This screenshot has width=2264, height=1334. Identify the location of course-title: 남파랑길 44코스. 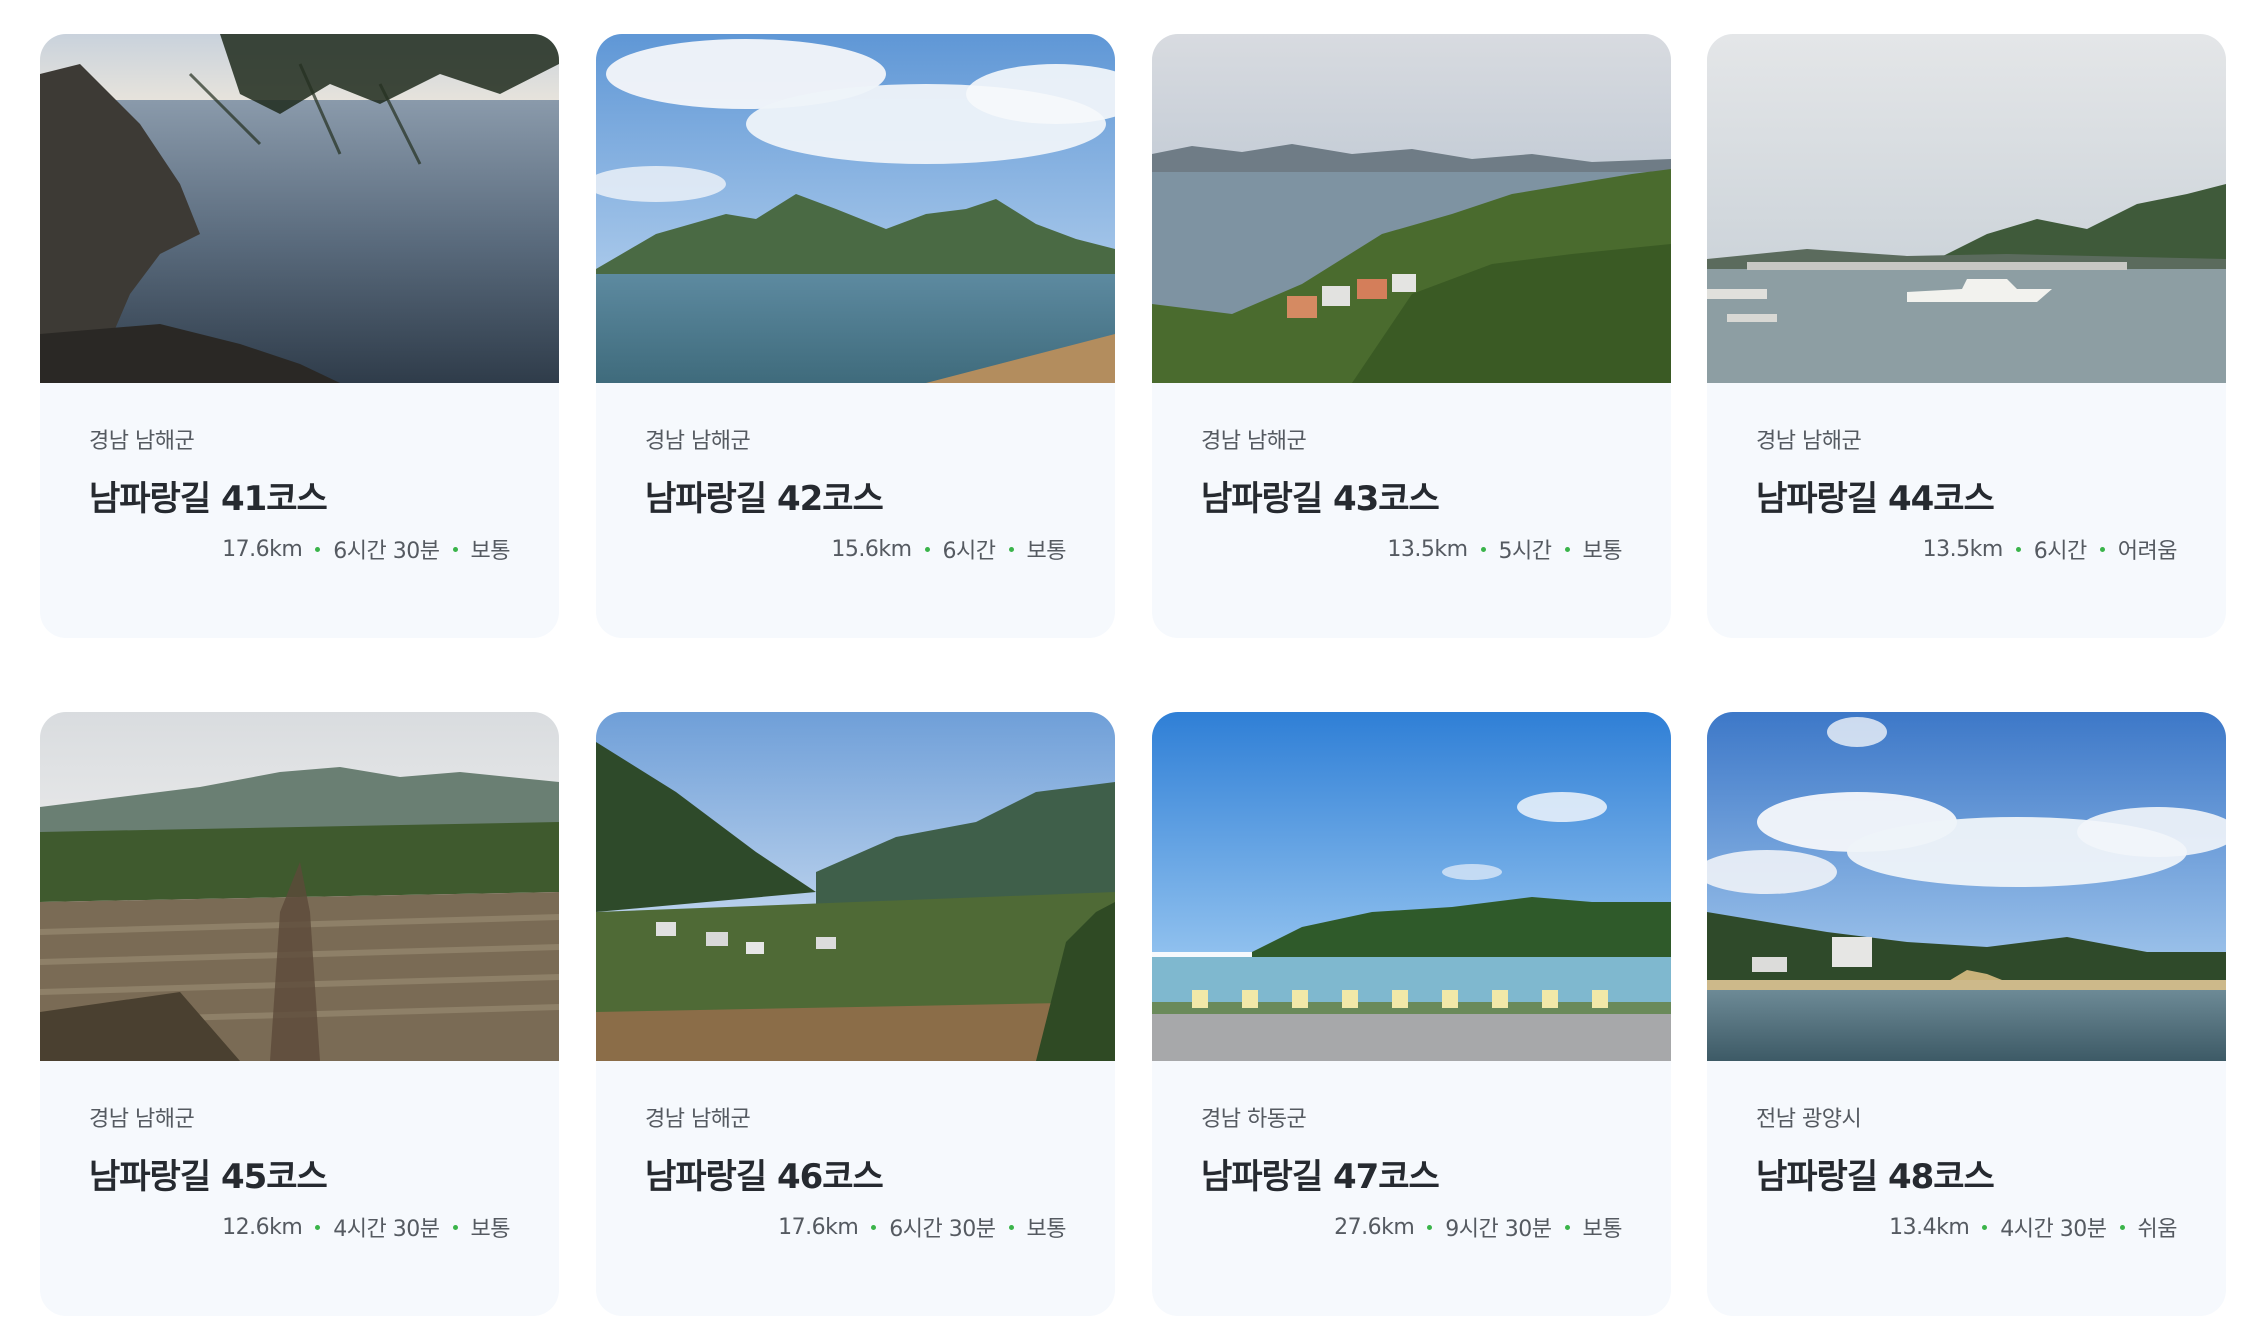
(1875, 495).